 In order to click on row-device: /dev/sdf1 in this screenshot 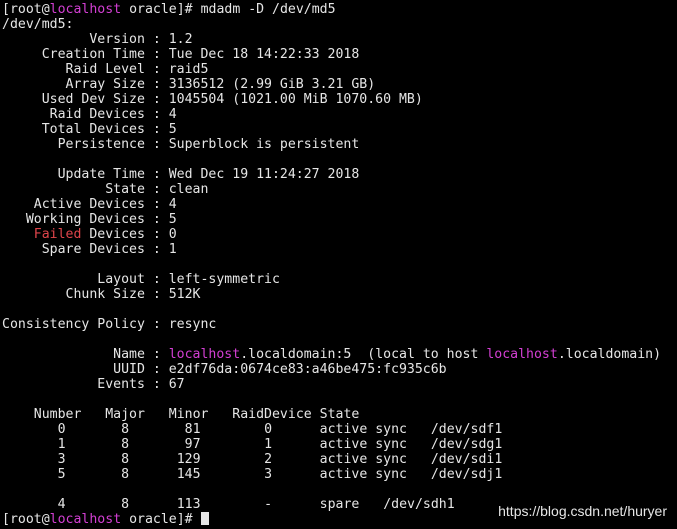, I will do `click(466, 429)`.